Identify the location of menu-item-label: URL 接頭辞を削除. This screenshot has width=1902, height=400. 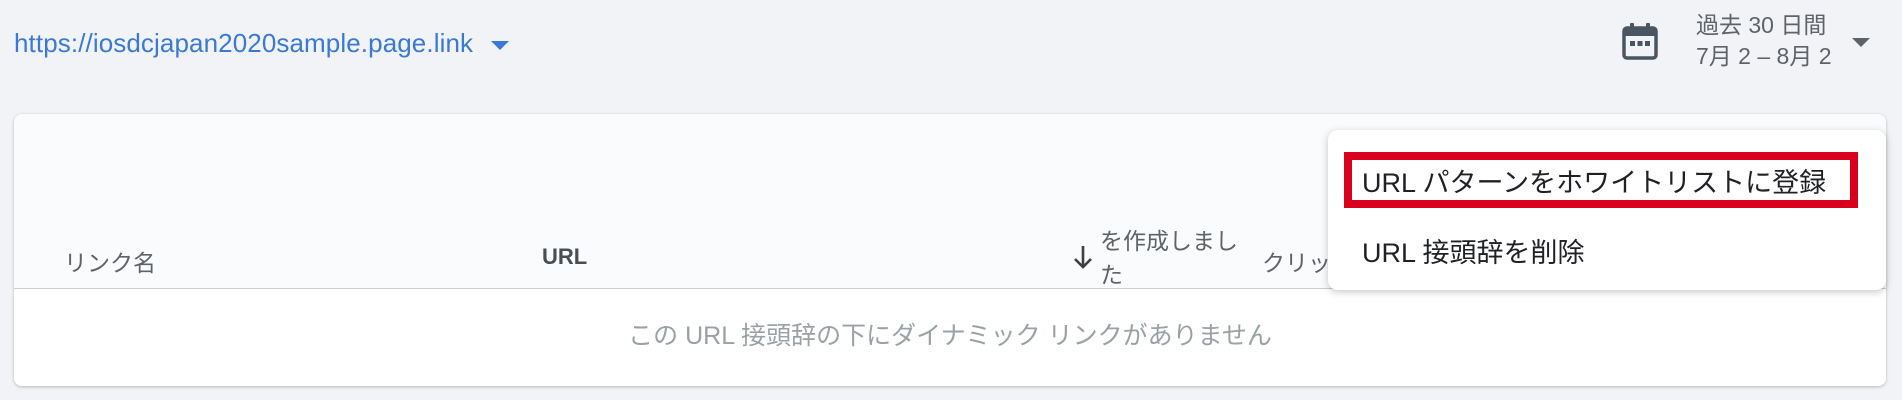
(1473, 252).